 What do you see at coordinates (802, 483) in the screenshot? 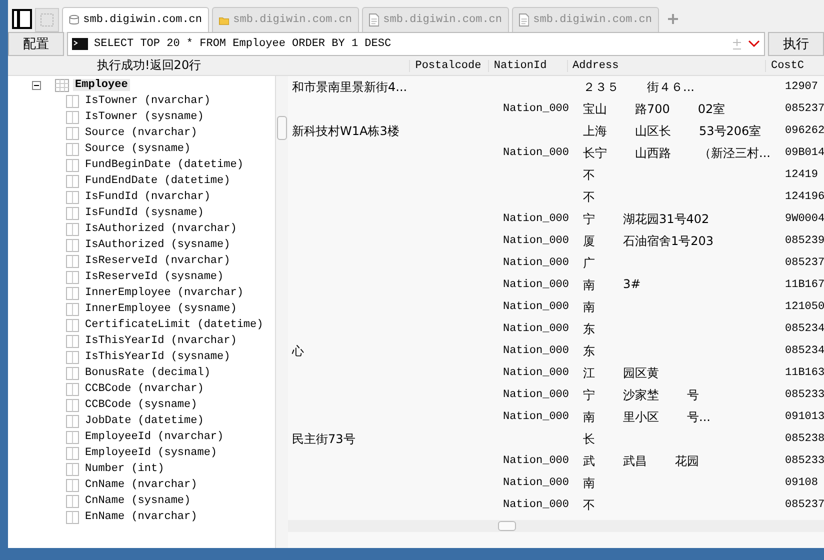
I see `table-cell-text: 09108` at bounding box center [802, 483].